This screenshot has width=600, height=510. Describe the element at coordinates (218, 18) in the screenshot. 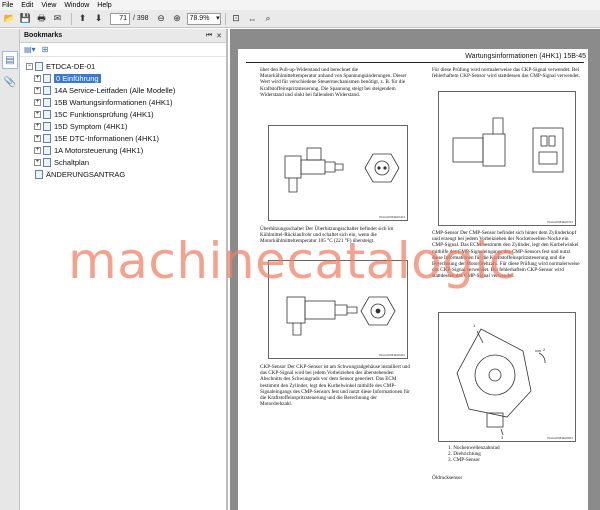

I see `chevron-down-icon: ▾` at that location.